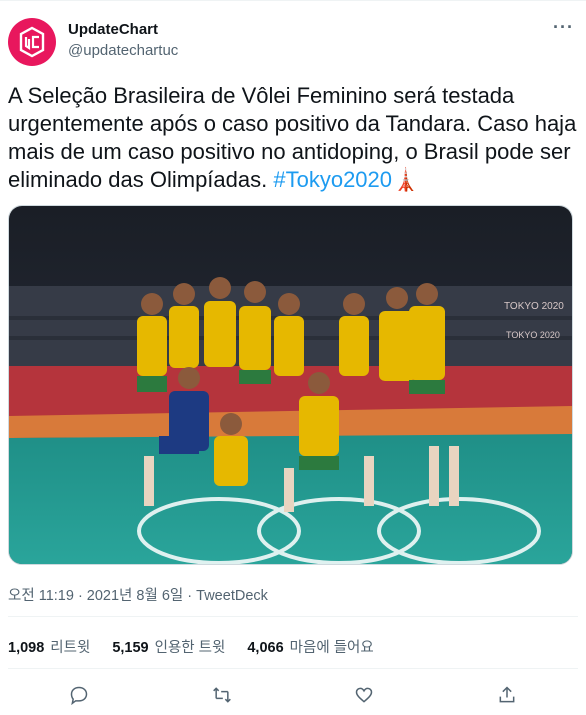 Image resolution: width=586 pixels, height=715 pixels. Describe the element at coordinates (123, 50) in the screenshot. I see `author-handle: @updatechartuc` at that location.